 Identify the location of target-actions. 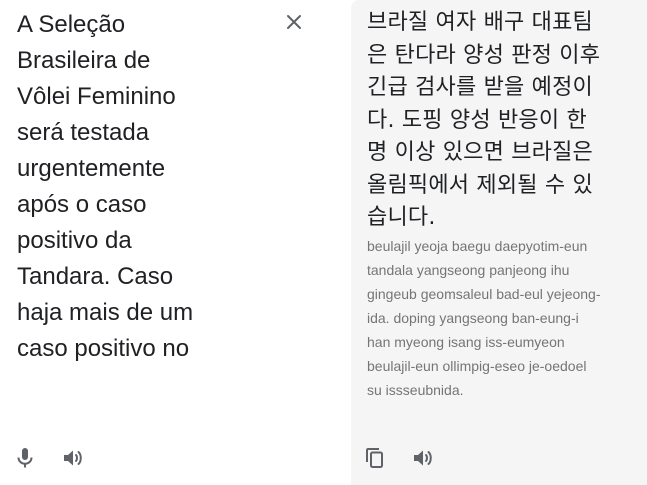
(399, 458).